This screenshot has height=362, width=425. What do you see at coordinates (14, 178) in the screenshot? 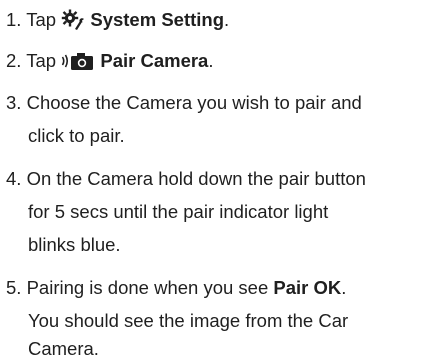
I see `step-number: 4.` at bounding box center [14, 178].